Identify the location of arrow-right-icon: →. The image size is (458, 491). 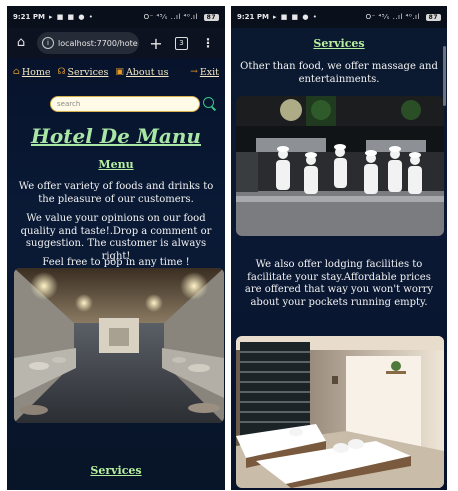
(194, 72).